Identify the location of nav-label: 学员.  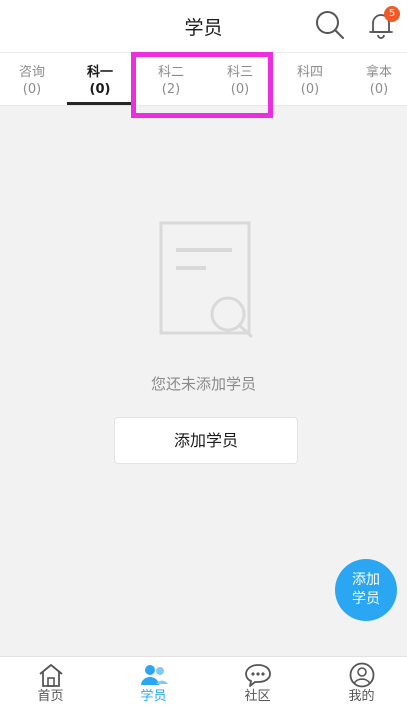
(153, 696).